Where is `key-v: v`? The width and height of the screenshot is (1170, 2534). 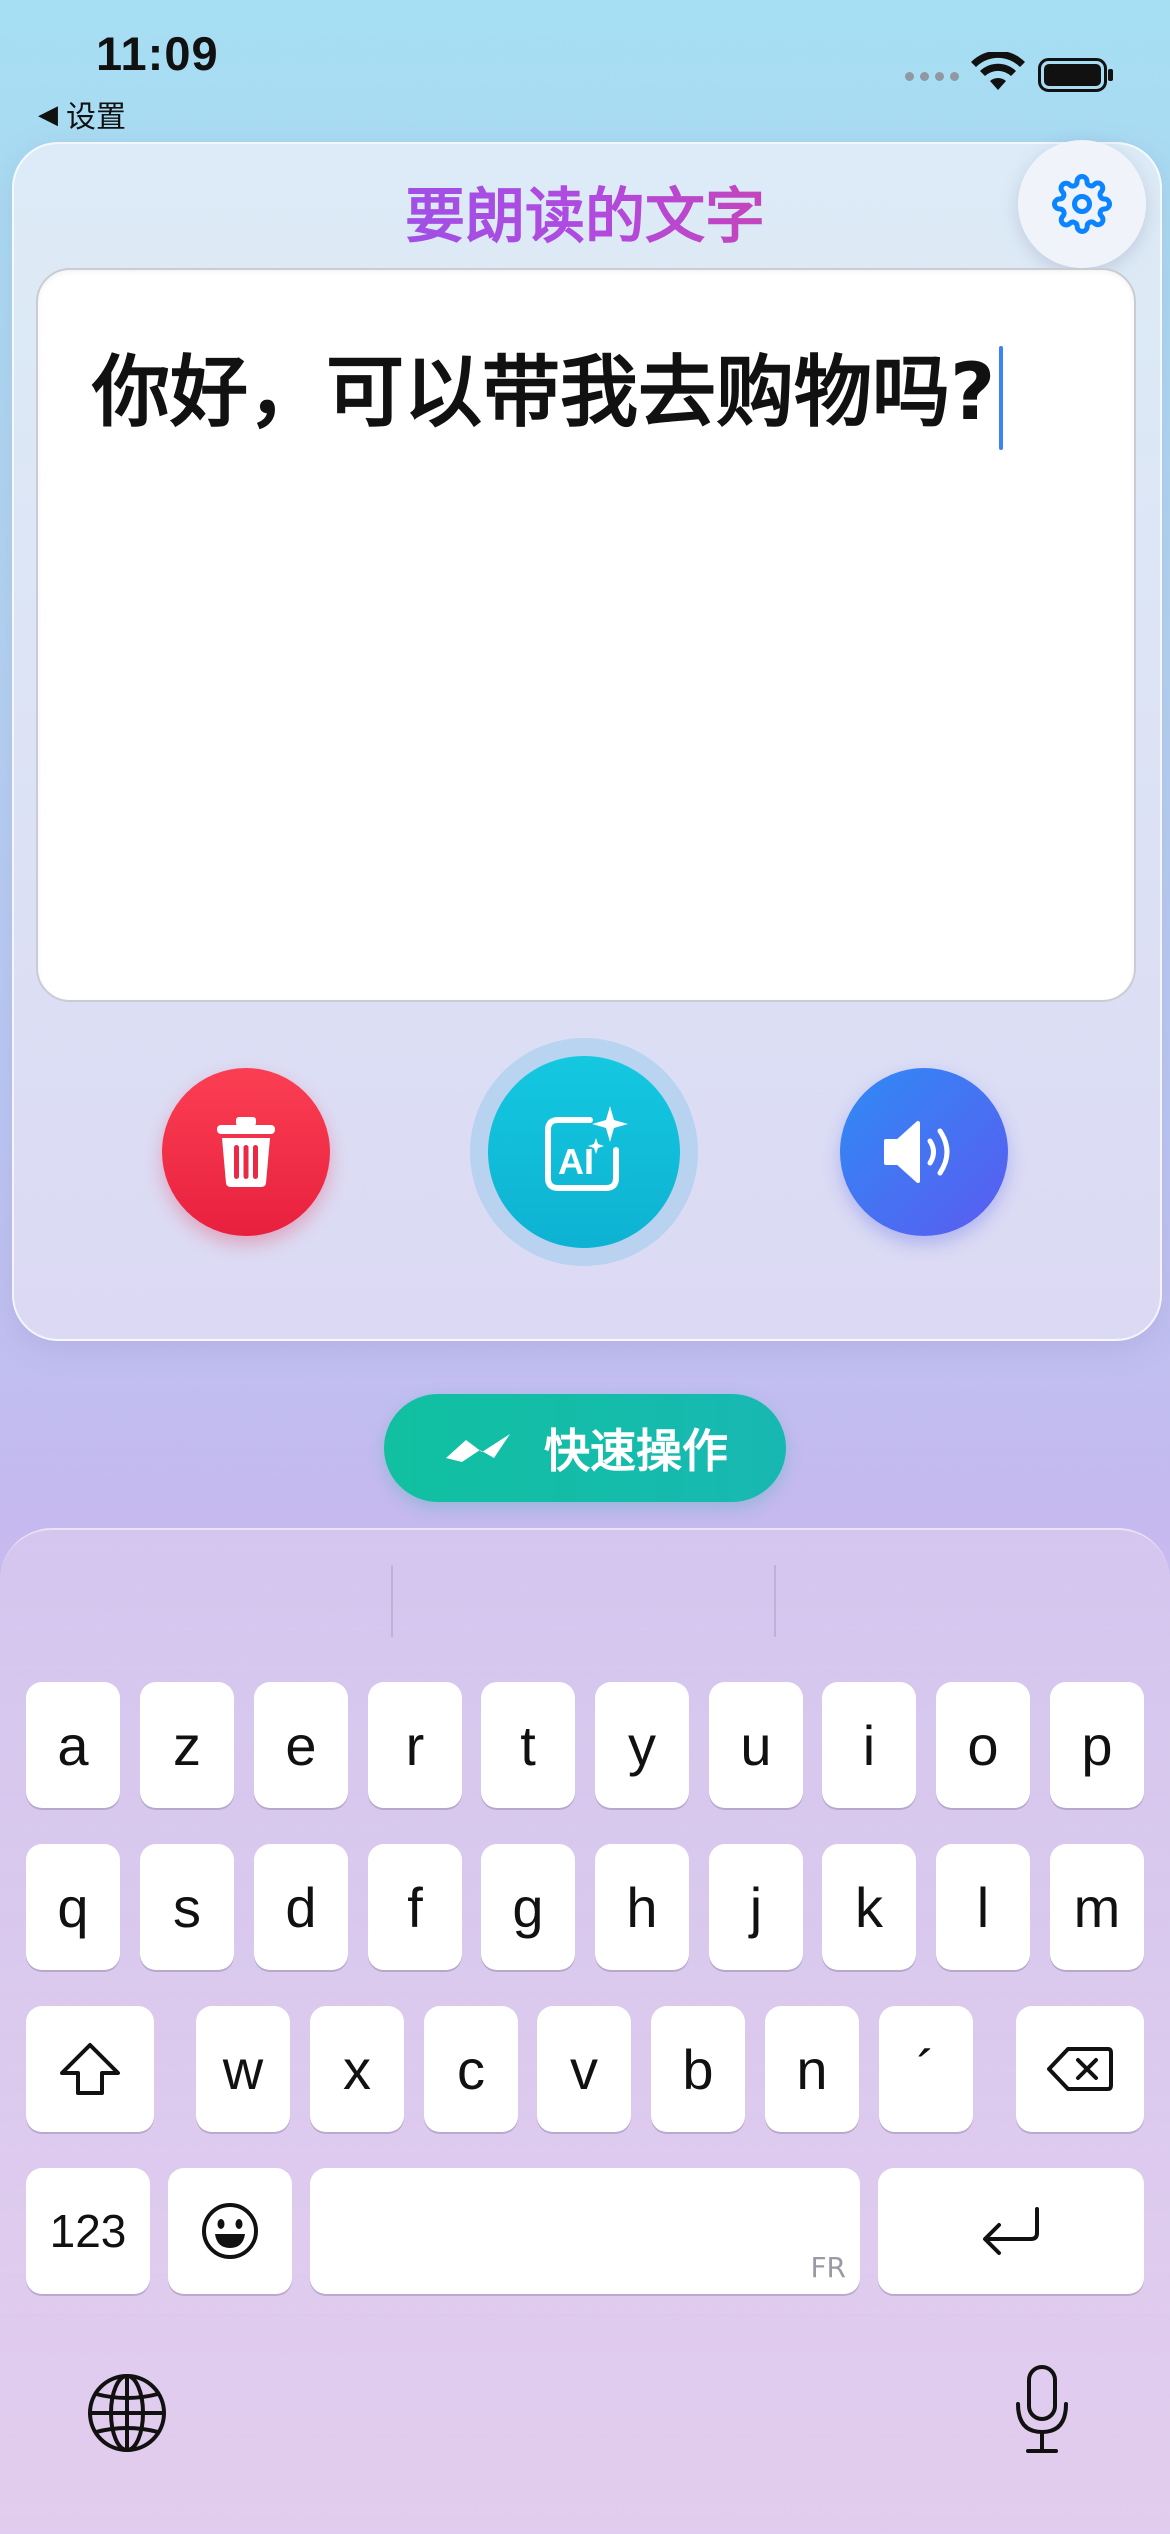
key-v: v is located at coordinates (584, 2069).